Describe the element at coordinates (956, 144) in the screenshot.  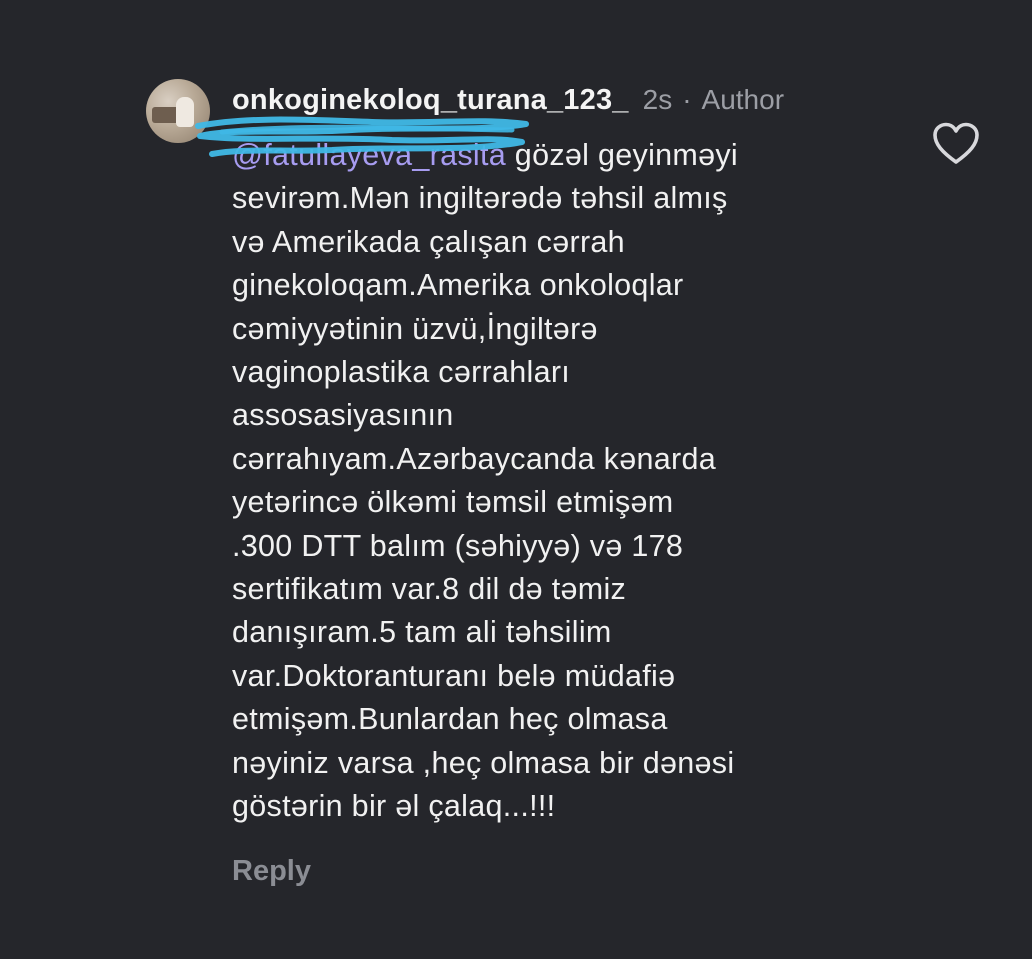
I see `heart-outline-icon` at that location.